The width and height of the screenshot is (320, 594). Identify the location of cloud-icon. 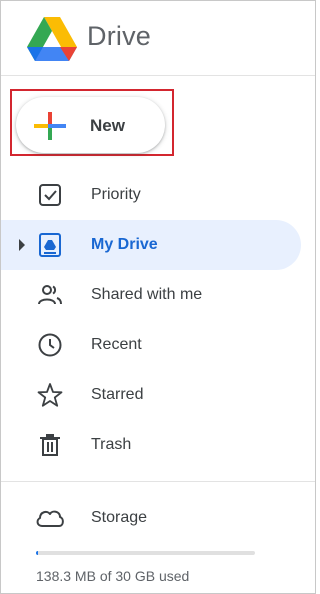
(50, 518).